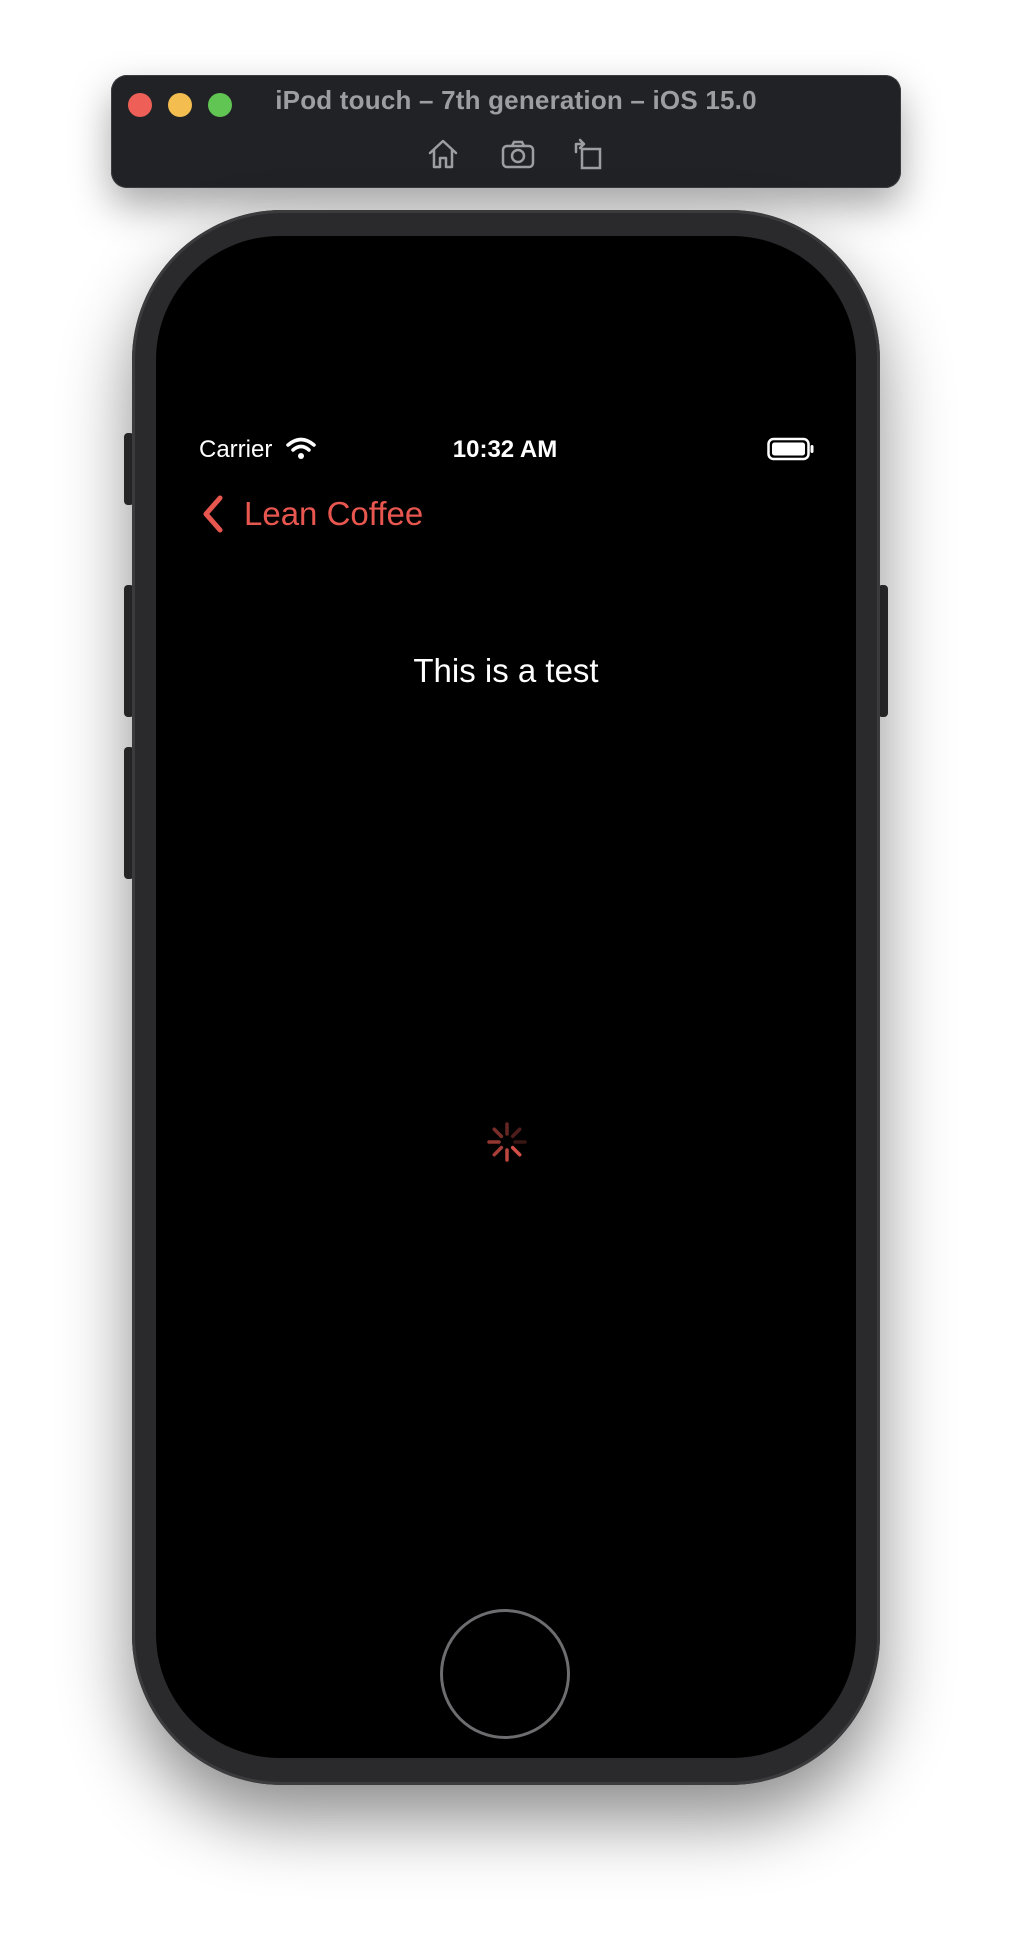  What do you see at coordinates (507, 1142) in the screenshot?
I see `activity-indicator` at bounding box center [507, 1142].